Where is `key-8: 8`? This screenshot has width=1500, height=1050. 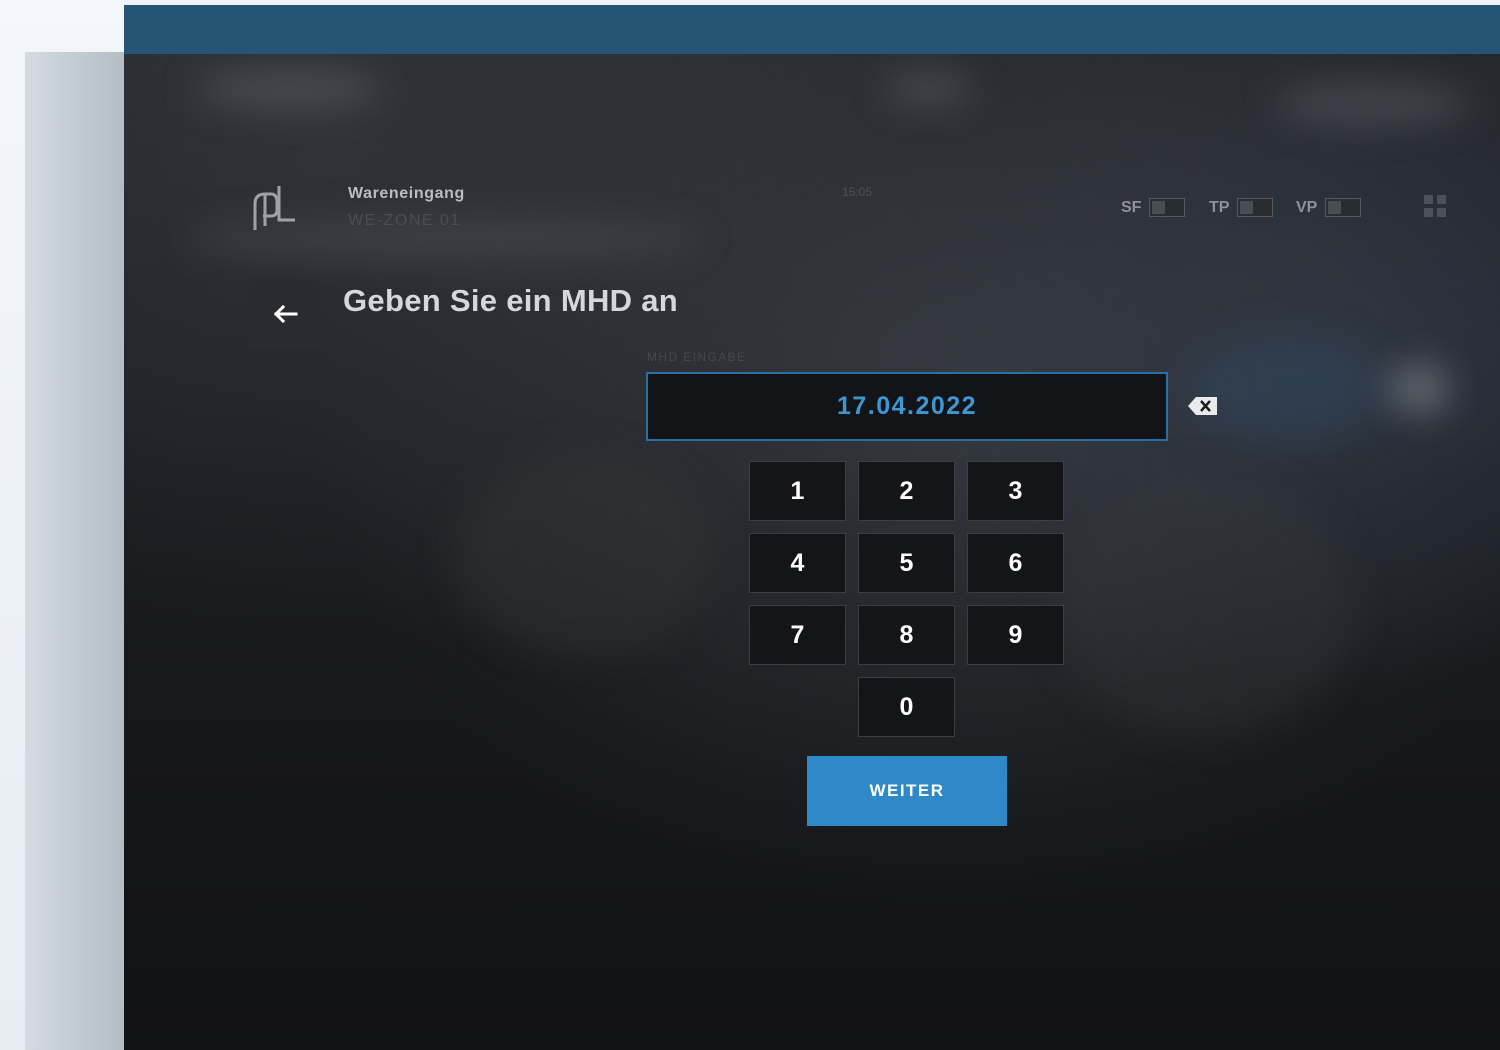 key-8: 8 is located at coordinates (906, 635).